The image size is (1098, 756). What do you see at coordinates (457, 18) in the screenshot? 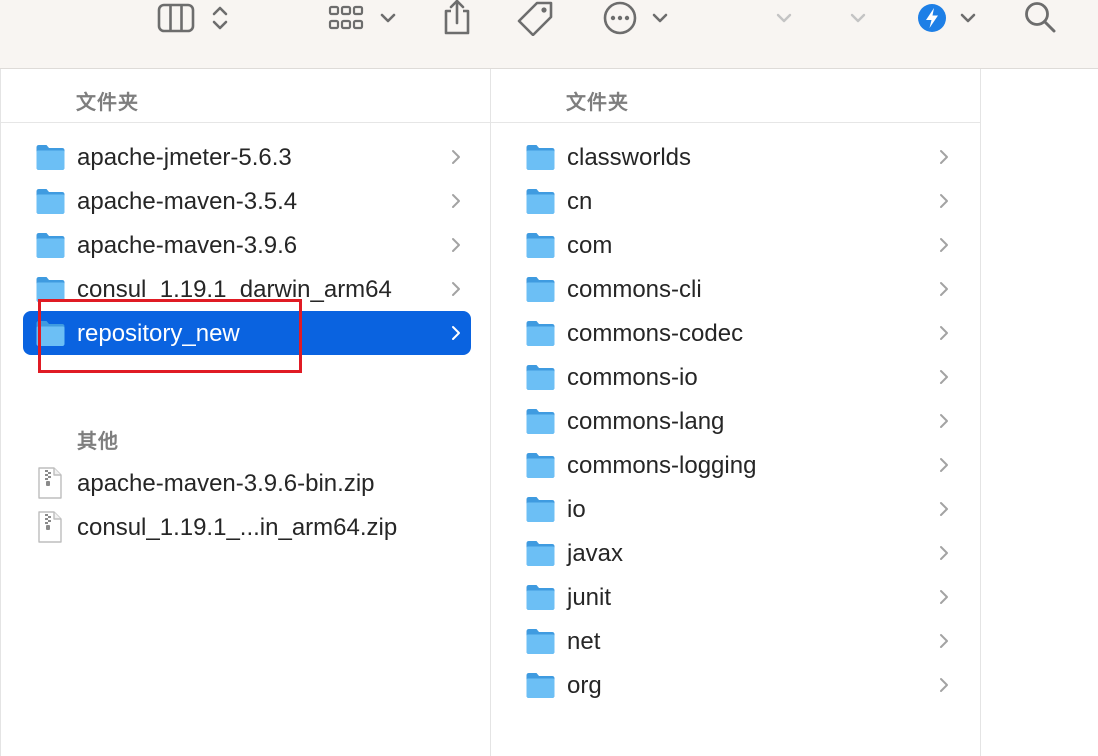
I see `share-icon` at bounding box center [457, 18].